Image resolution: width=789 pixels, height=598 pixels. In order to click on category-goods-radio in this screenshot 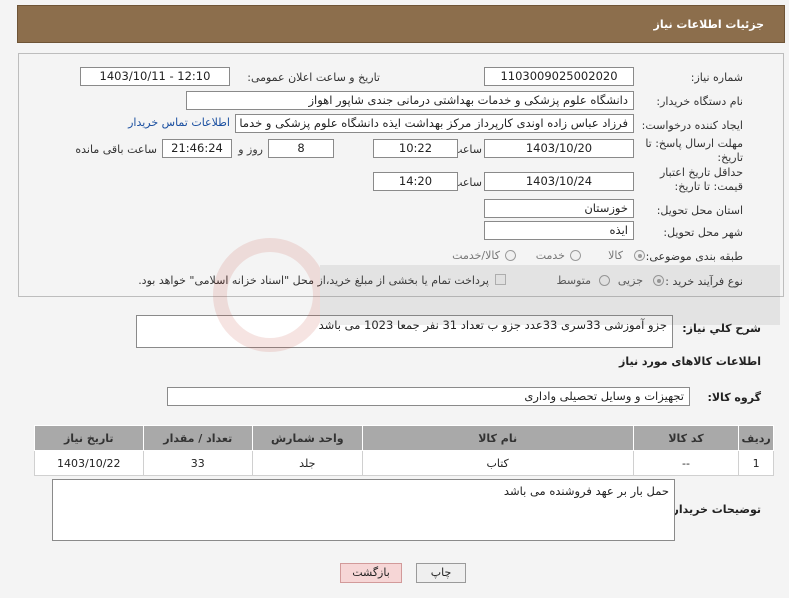, I will do `click(639, 255)`.